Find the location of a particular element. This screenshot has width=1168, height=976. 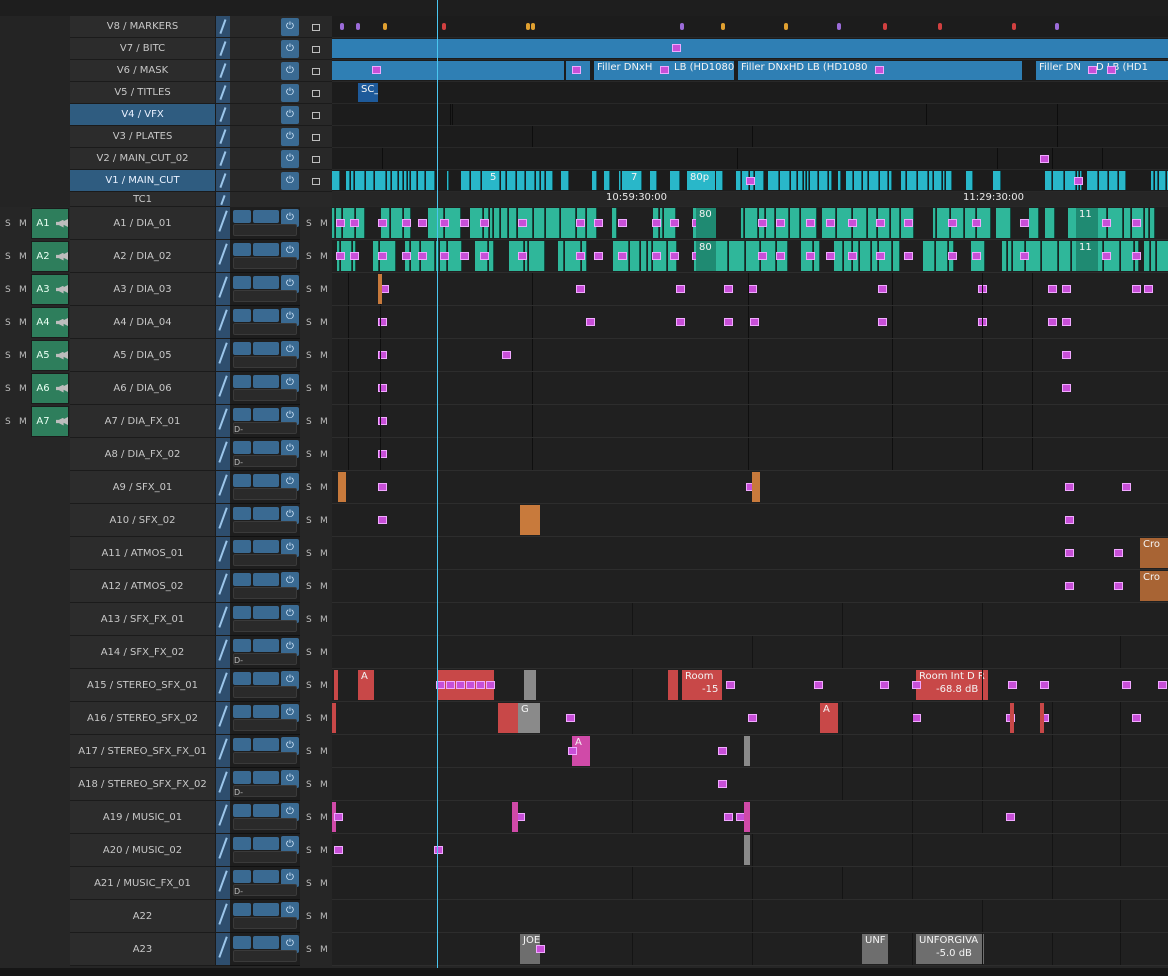

video-clip: 5 is located at coordinates (493, 180).